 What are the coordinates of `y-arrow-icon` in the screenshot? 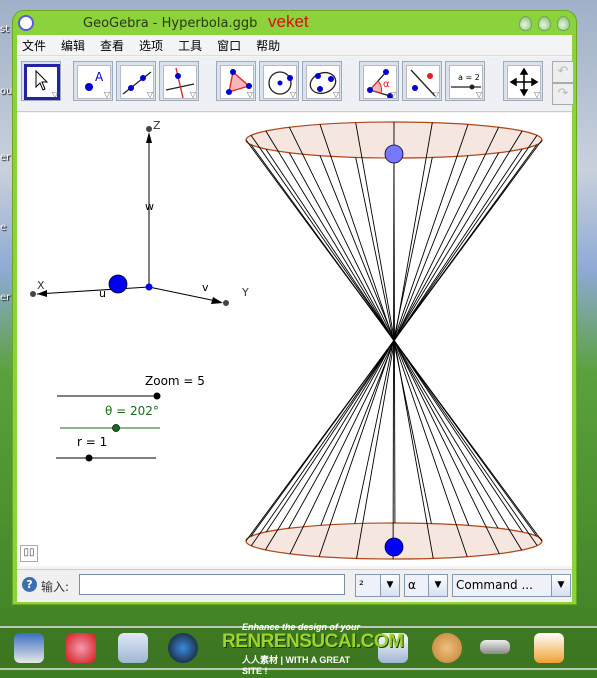 It's located at (217, 300).